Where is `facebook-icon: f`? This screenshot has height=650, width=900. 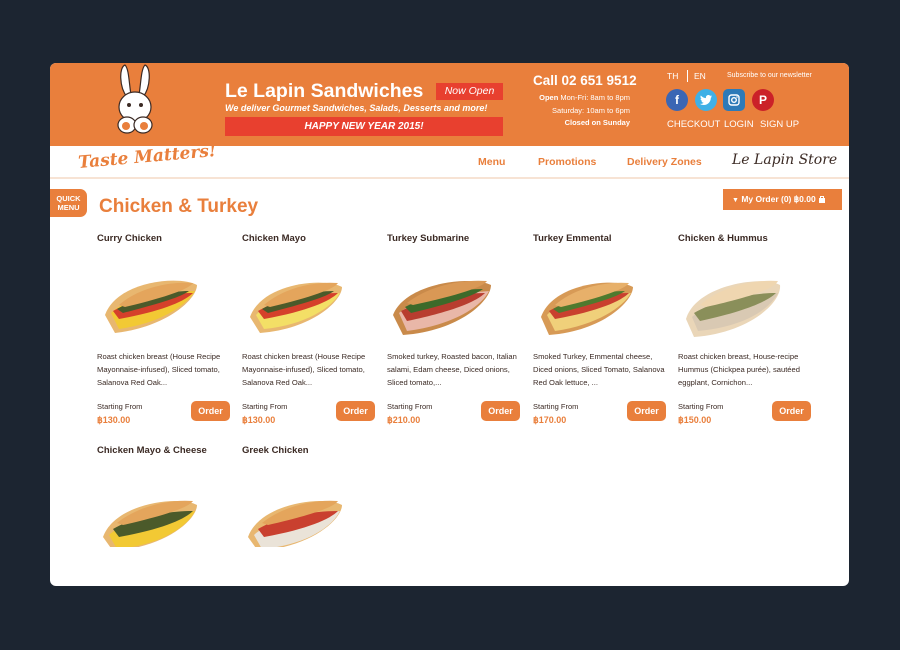 facebook-icon: f is located at coordinates (677, 100).